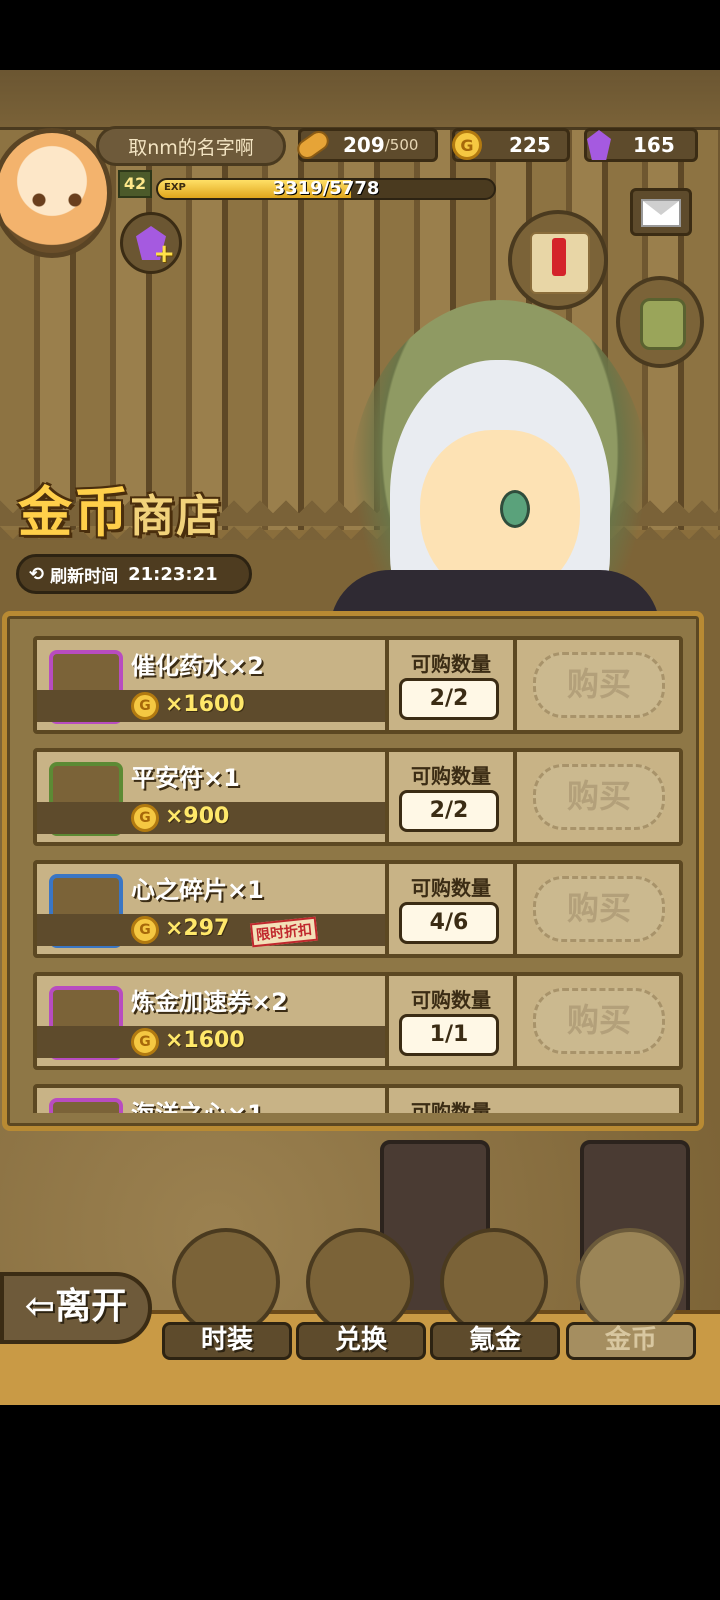 Image resolution: width=720 pixels, height=1600 pixels. What do you see at coordinates (515, 509) in the screenshot?
I see `shopkeeper-eye` at bounding box center [515, 509].